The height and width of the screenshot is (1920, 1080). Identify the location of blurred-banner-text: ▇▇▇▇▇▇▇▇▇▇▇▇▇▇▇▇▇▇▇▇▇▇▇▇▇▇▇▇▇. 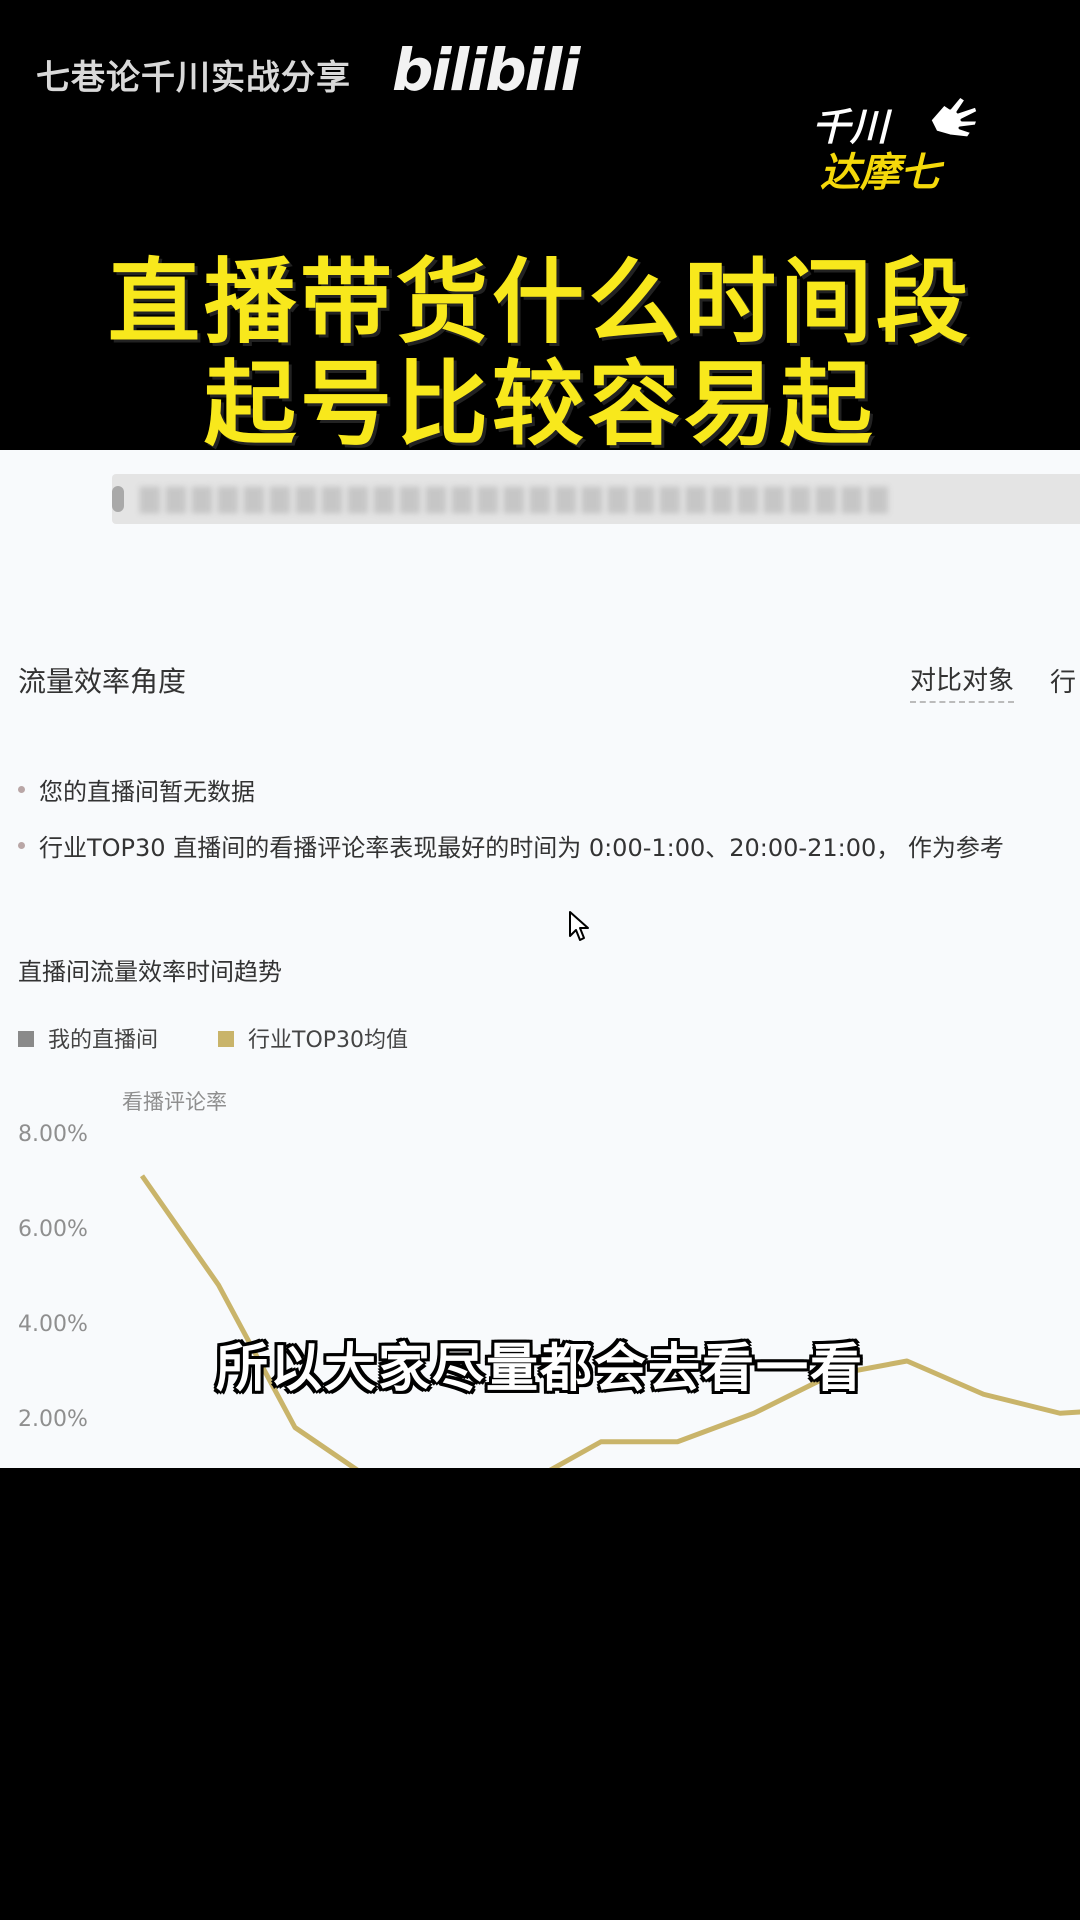
(517, 499).